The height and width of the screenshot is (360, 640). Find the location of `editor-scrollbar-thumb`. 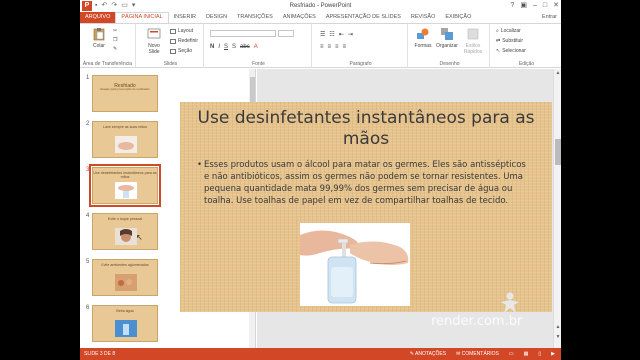

editor-scrollbar-thumb is located at coordinates (558, 152).